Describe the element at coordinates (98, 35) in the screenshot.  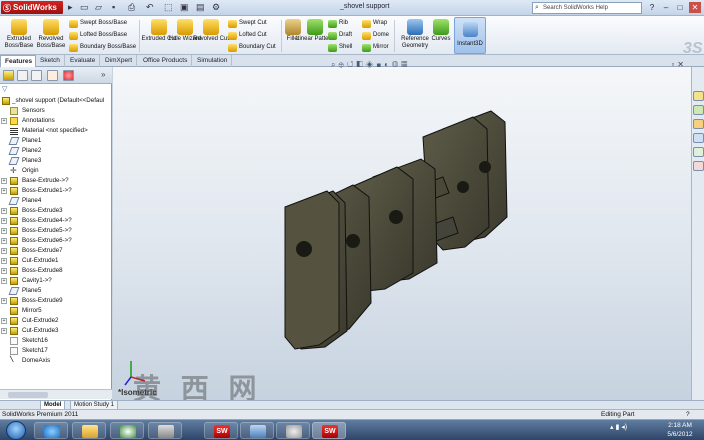
I see `lofted-boss-button: Lofted Boss/Base` at that location.